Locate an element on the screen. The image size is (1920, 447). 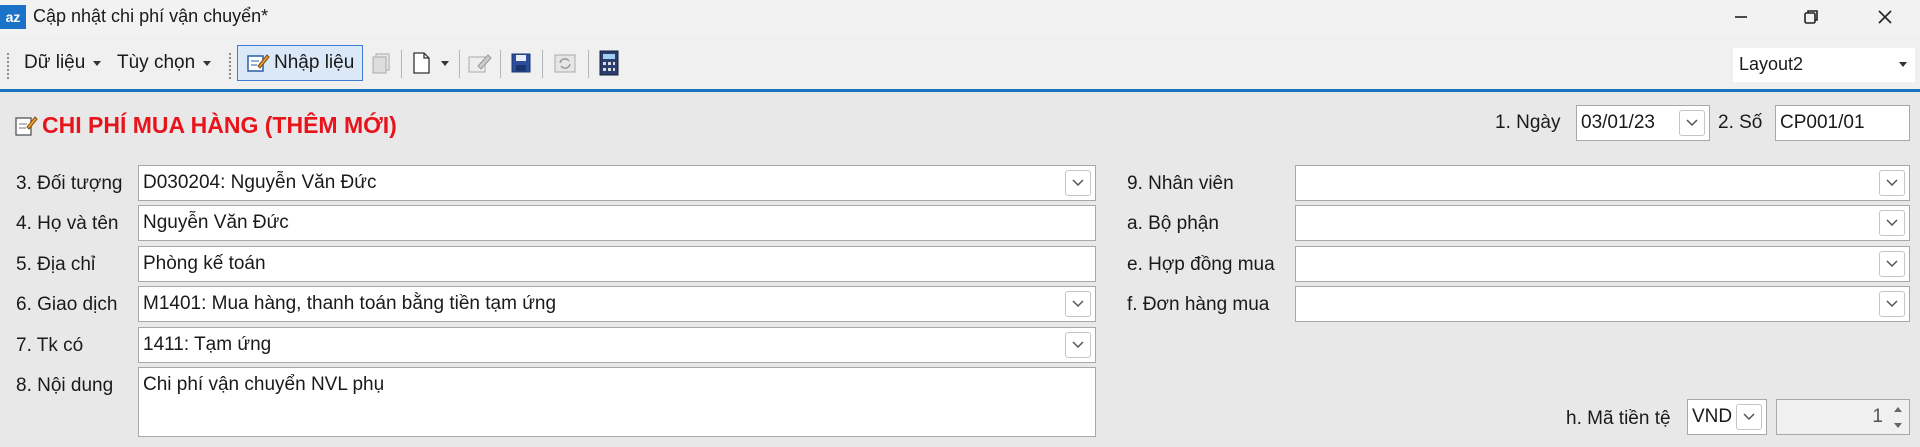
credit-account-label: 7. Tk có is located at coordinates (50, 345).